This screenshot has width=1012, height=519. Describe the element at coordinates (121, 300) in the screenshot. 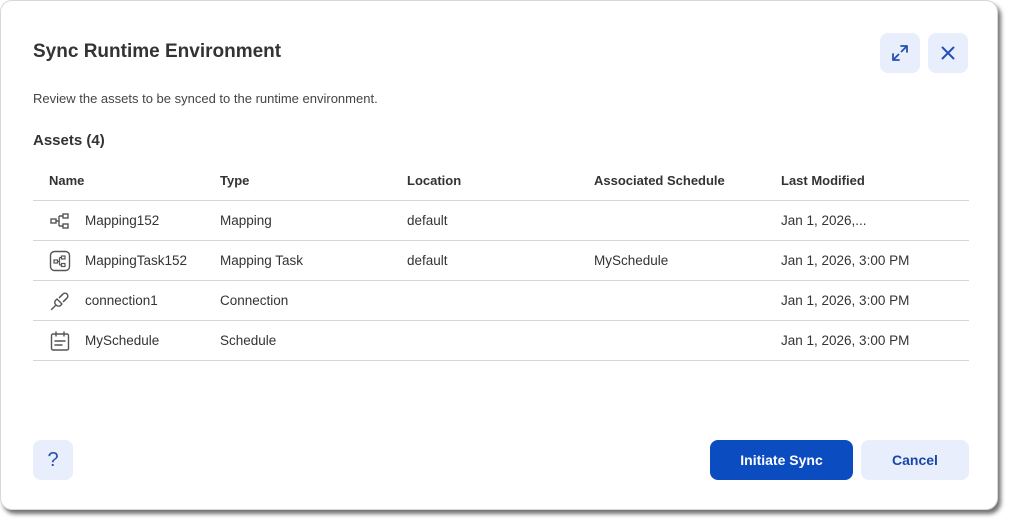

I see `asset-name: connection1` at that location.